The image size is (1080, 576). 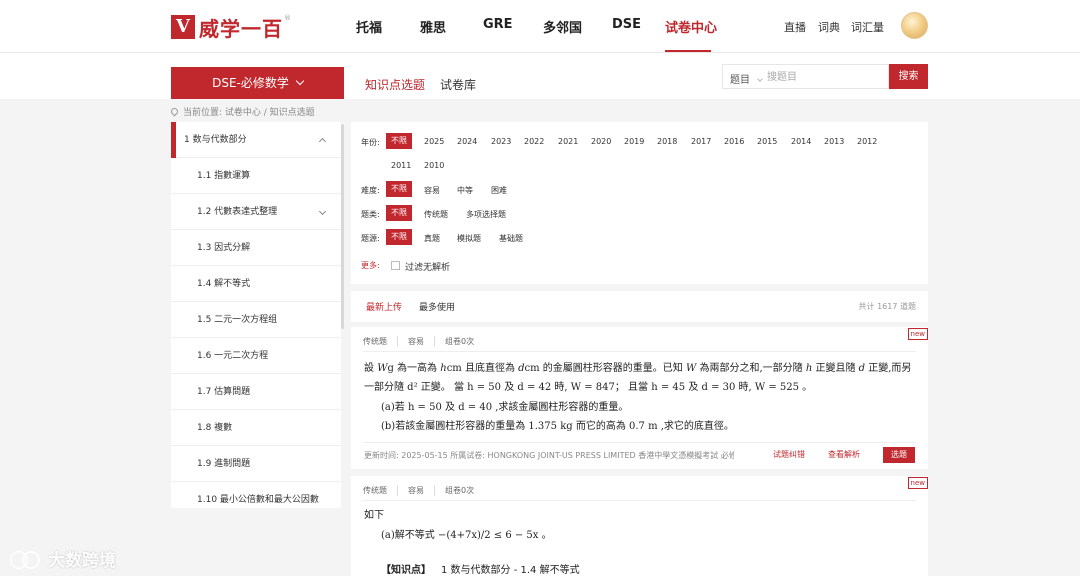 What do you see at coordinates (437, 306) in the screenshot?
I see `sort-most-used: 最多使用` at bounding box center [437, 306].